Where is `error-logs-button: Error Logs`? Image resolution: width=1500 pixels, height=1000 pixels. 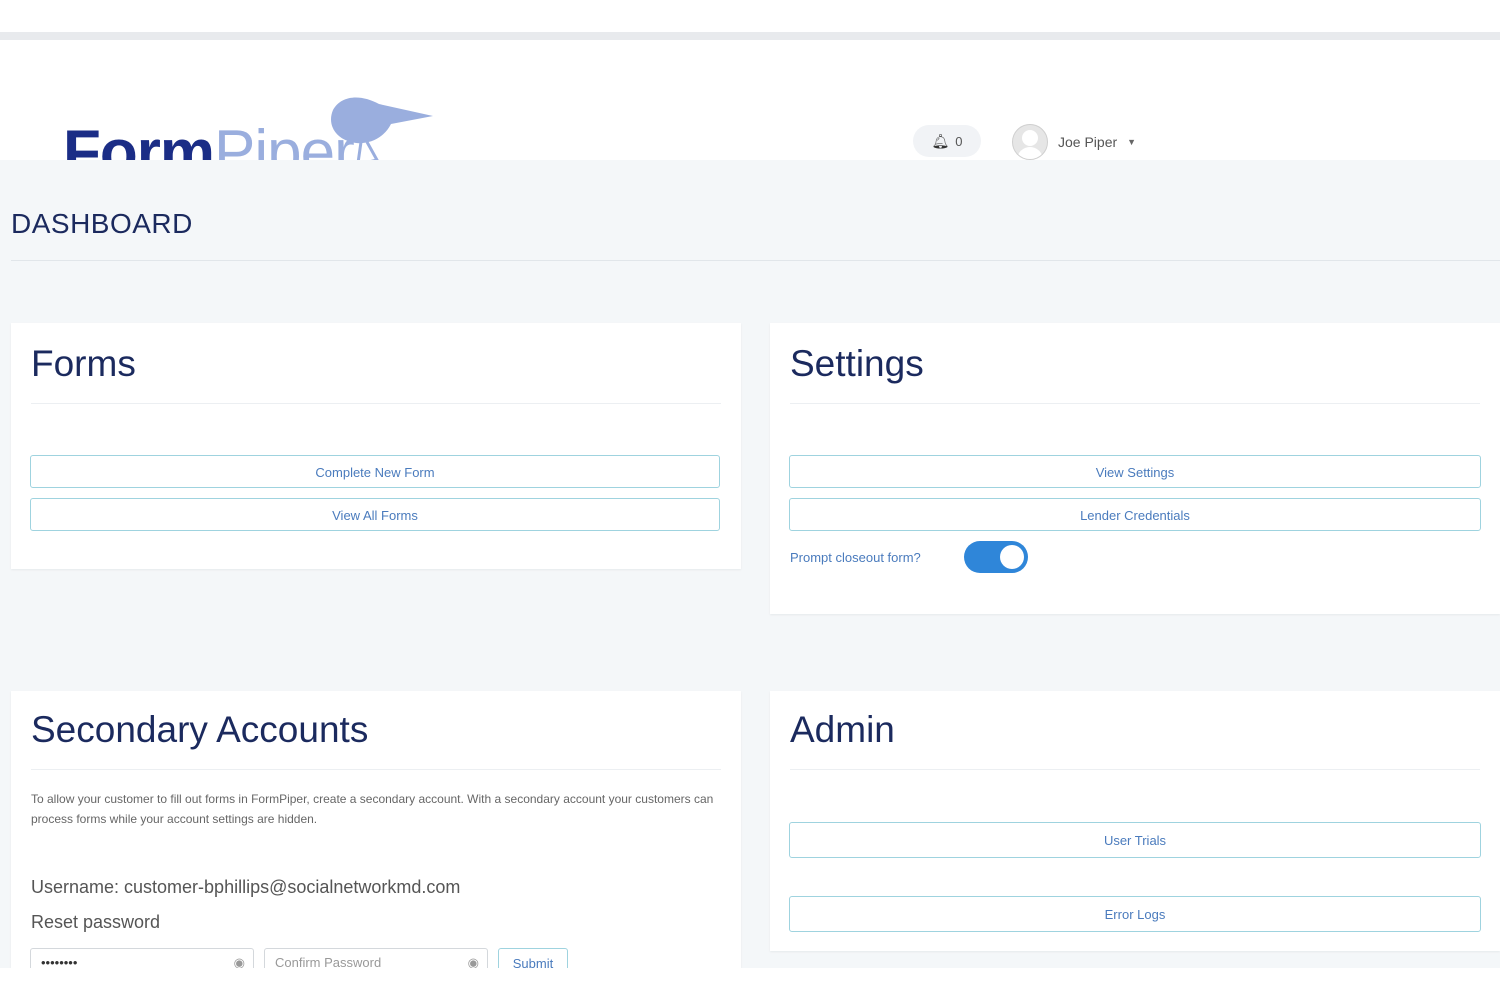 error-logs-button: Error Logs is located at coordinates (1135, 914).